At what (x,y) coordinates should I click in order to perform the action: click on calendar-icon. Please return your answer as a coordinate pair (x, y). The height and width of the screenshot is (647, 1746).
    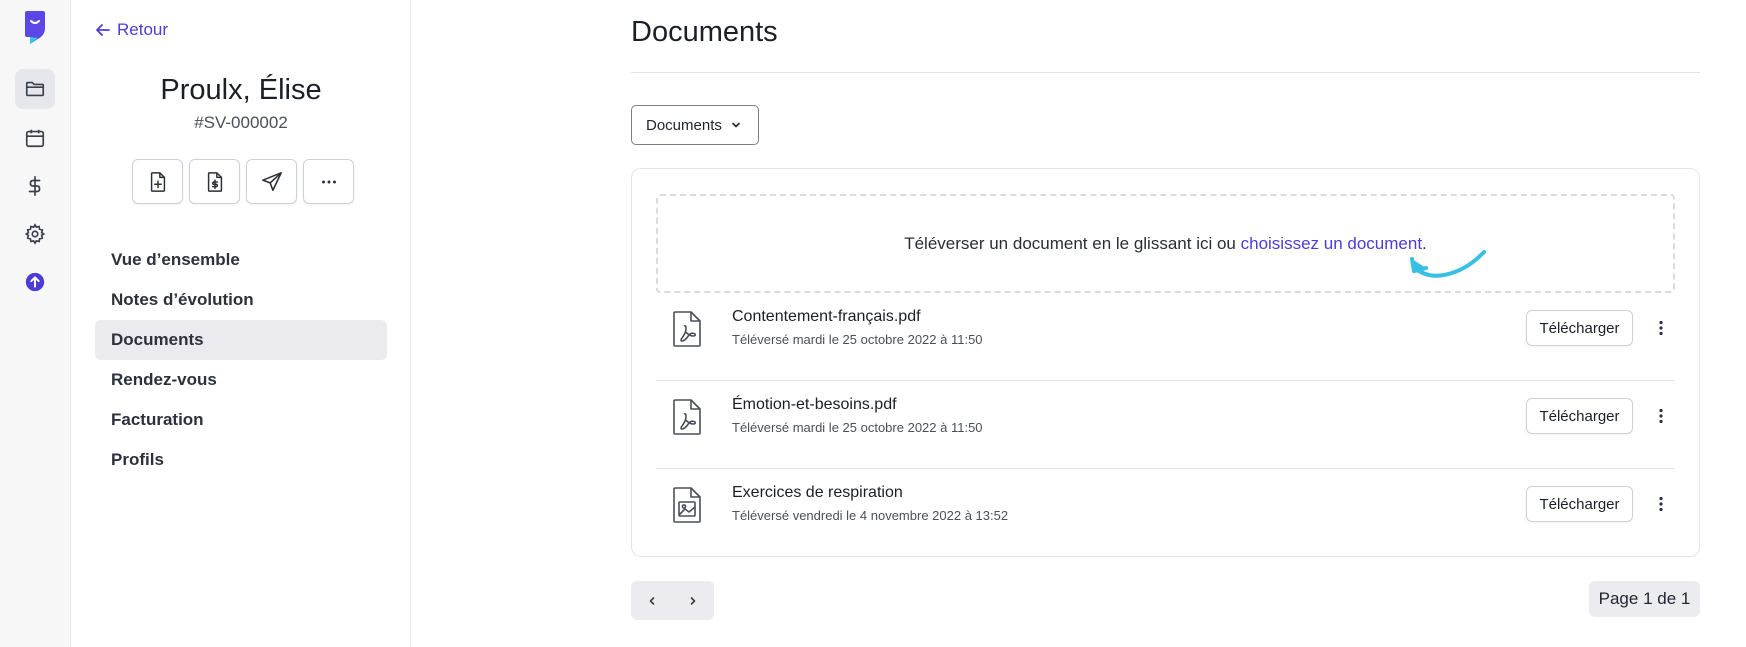
    Looking at the image, I should click on (35, 138).